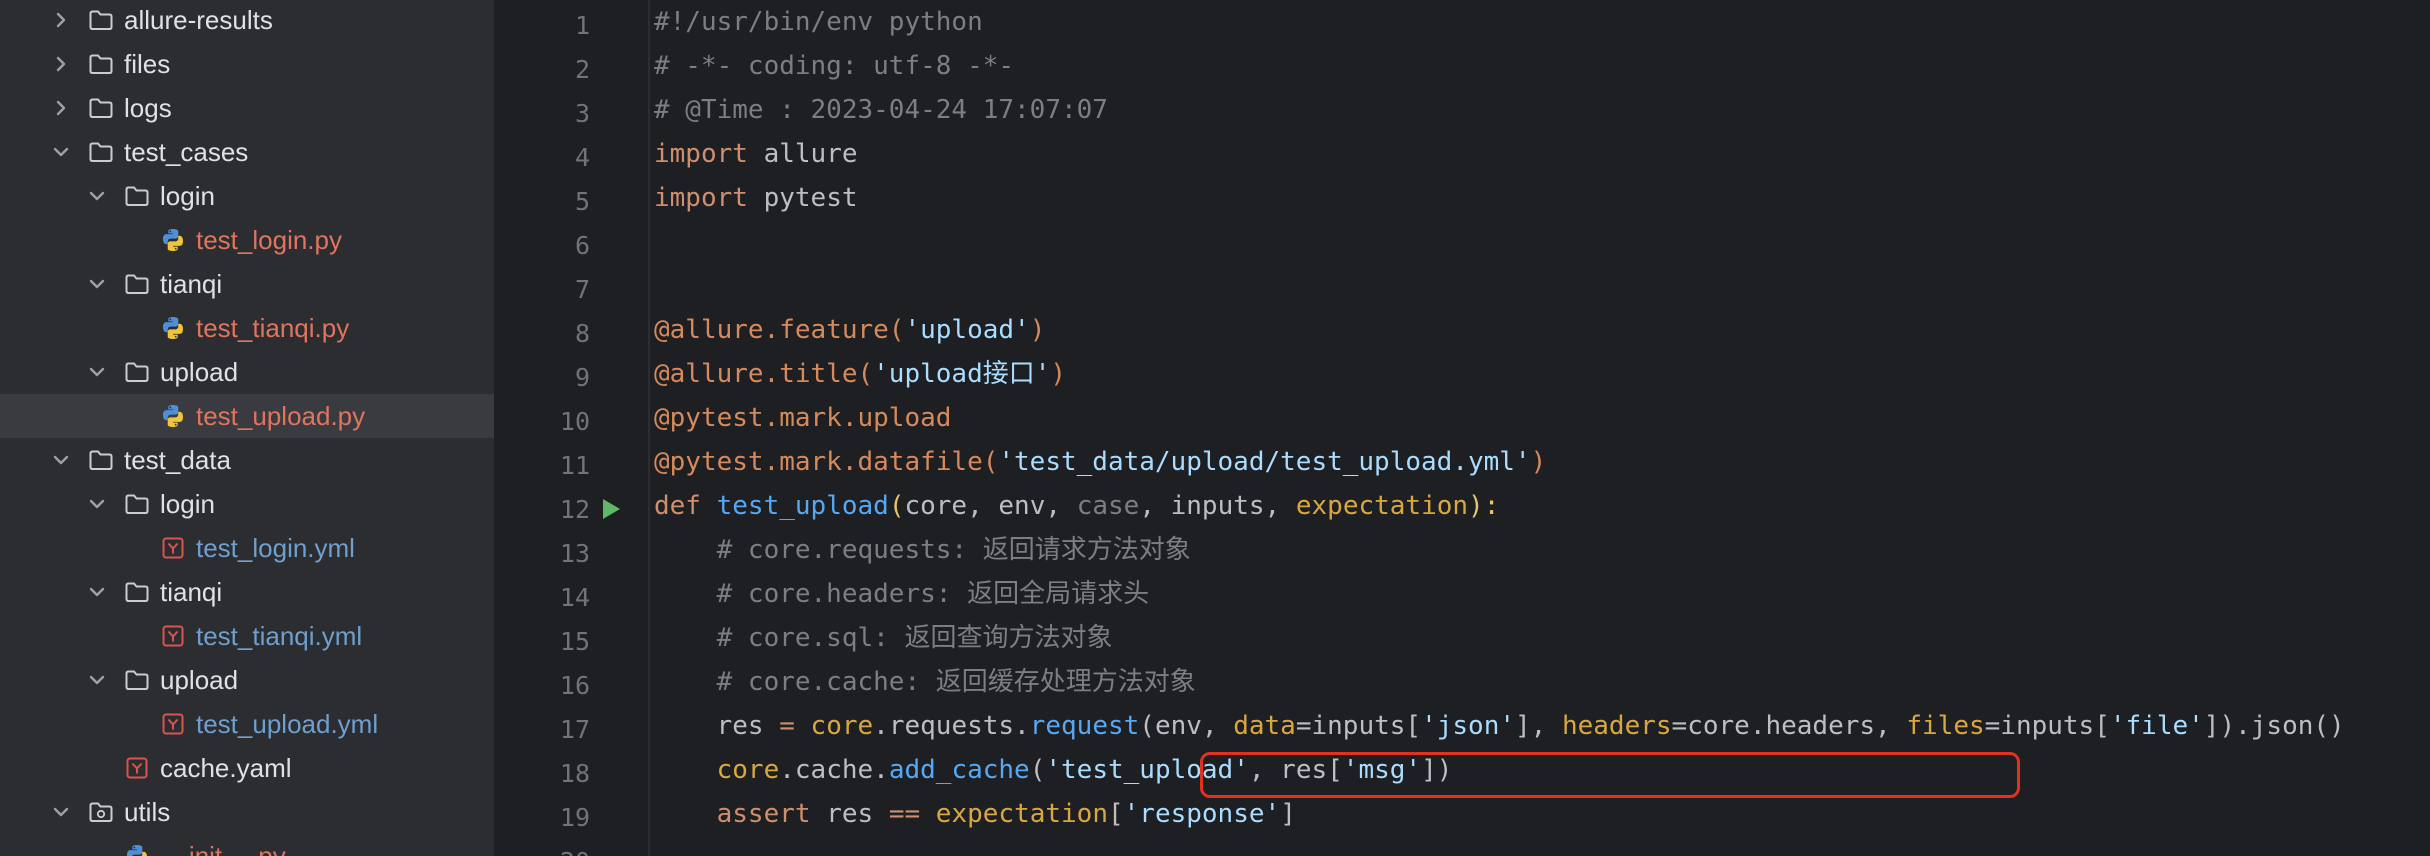 The width and height of the screenshot is (2430, 856). Describe the element at coordinates (582, 157) in the screenshot. I see `line-number: 4` at that location.